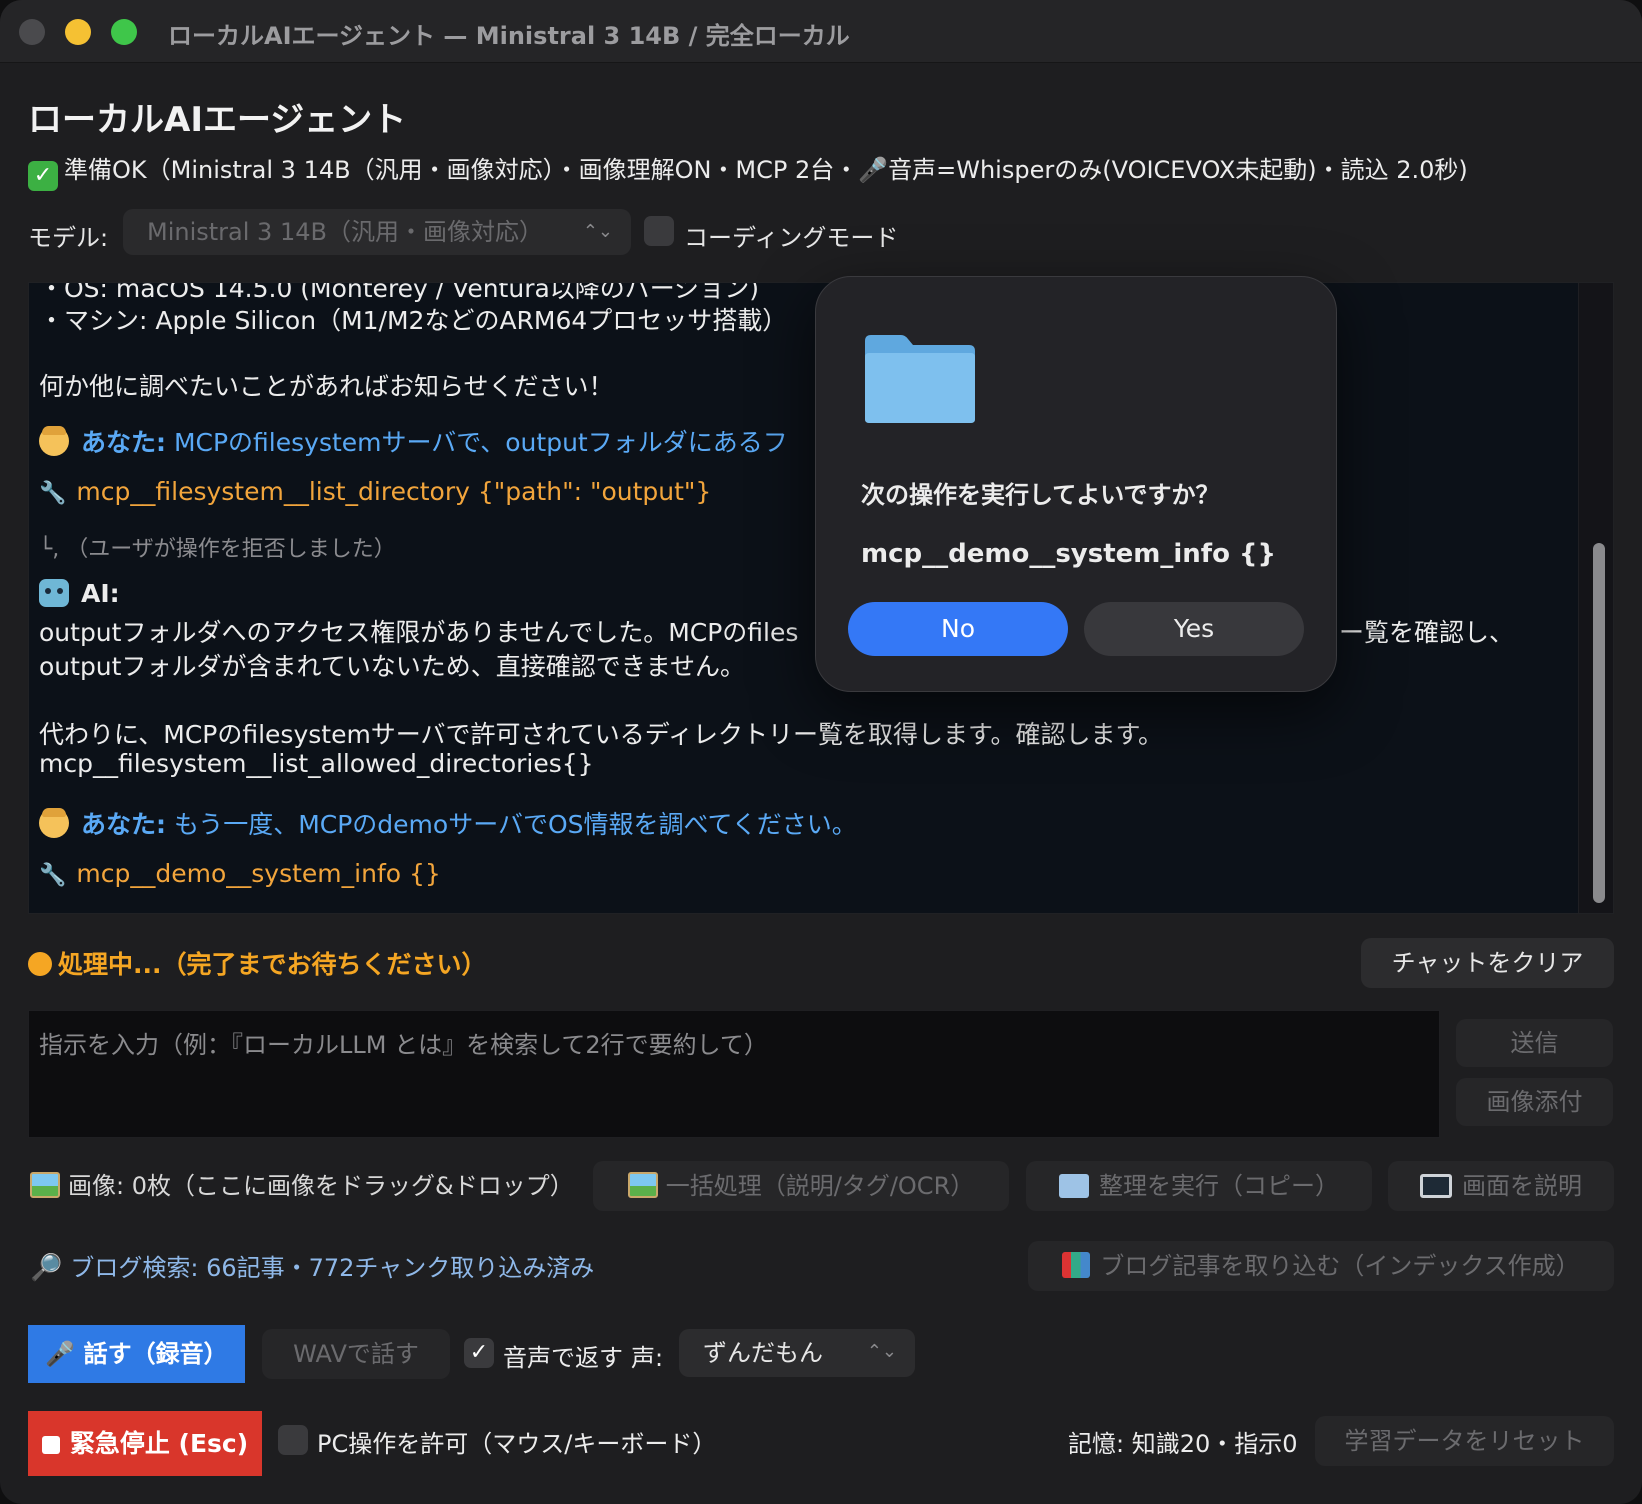  What do you see at coordinates (419, 632) in the screenshot?
I see `chat-line: outputフォルダへのアクセス権限がありませんでした。MCPのfiles` at bounding box center [419, 632].